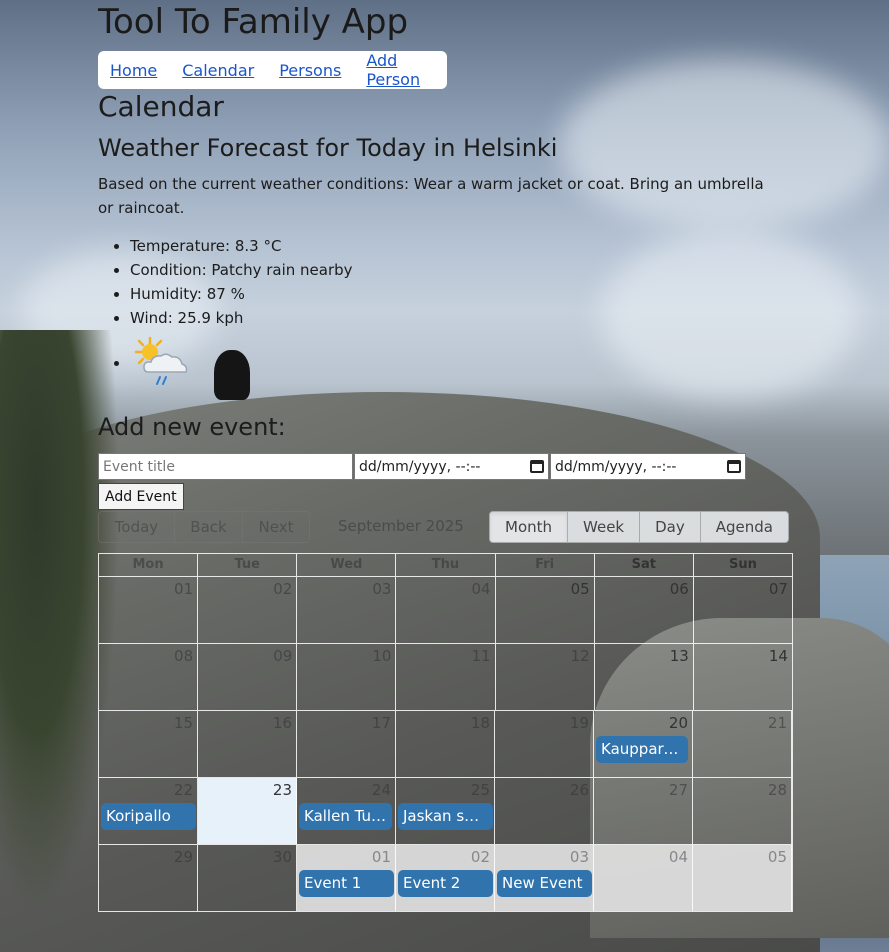 The height and width of the screenshot is (952, 889). What do you see at coordinates (141, 496) in the screenshot?
I see `add-event-button: Add Event` at bounding box center [141, 496].